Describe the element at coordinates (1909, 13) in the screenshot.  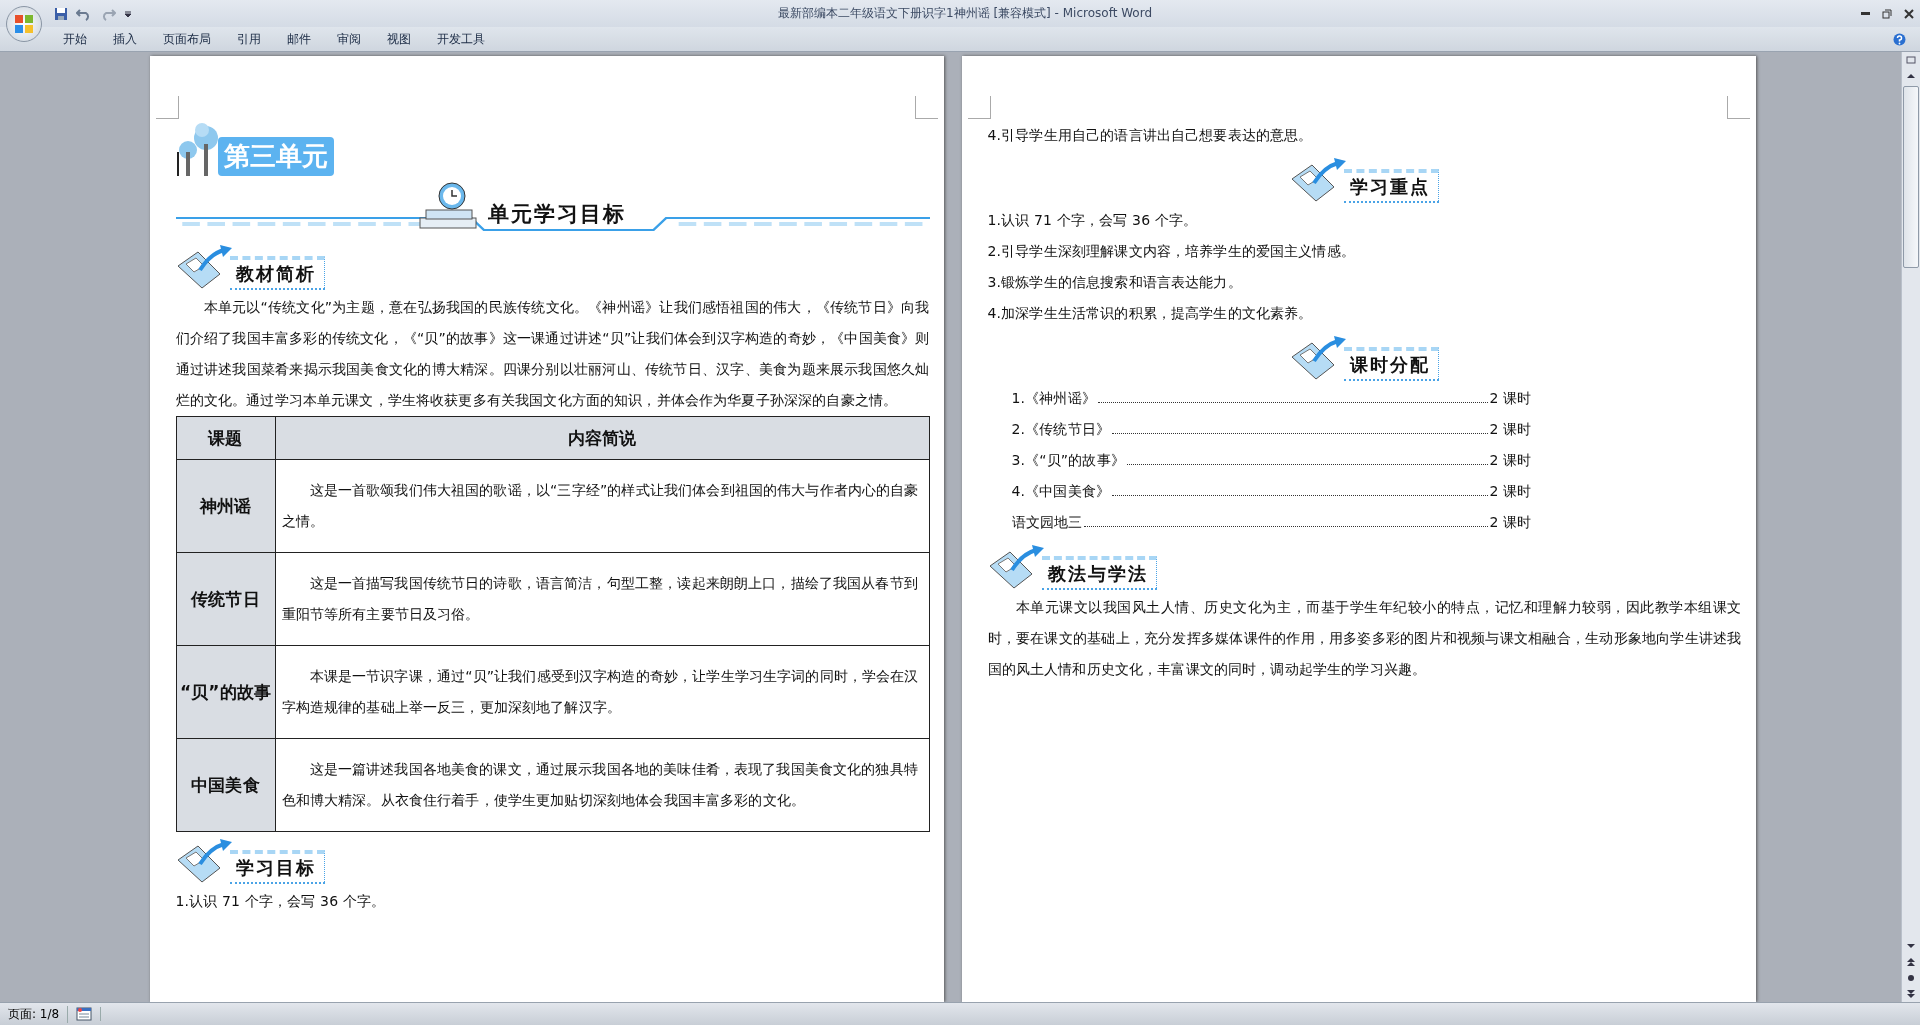
I see `close-icon` at that location.